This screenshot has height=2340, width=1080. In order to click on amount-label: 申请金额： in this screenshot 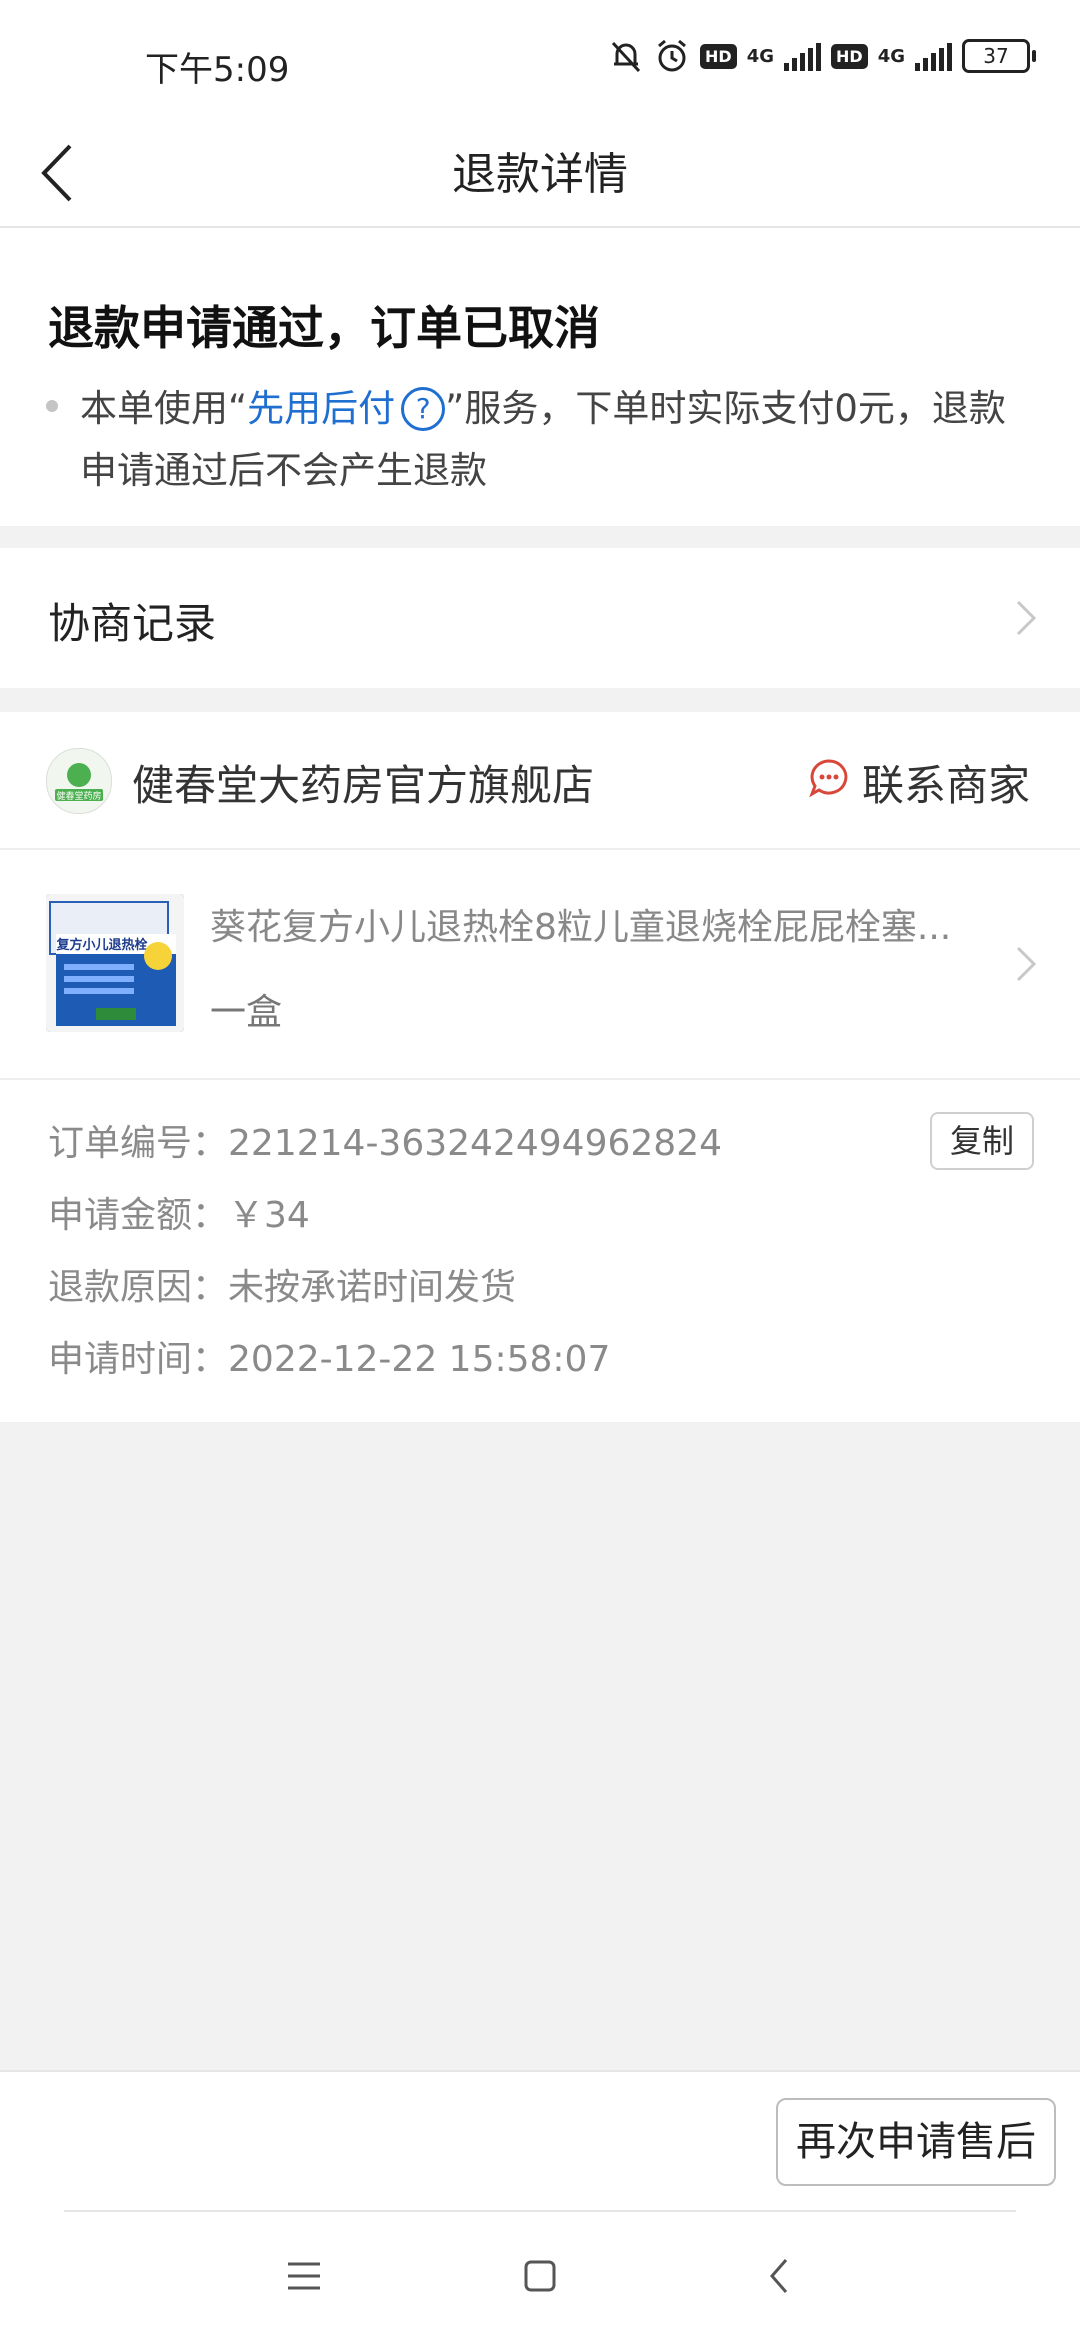, I will do `click(138, 1215)`.